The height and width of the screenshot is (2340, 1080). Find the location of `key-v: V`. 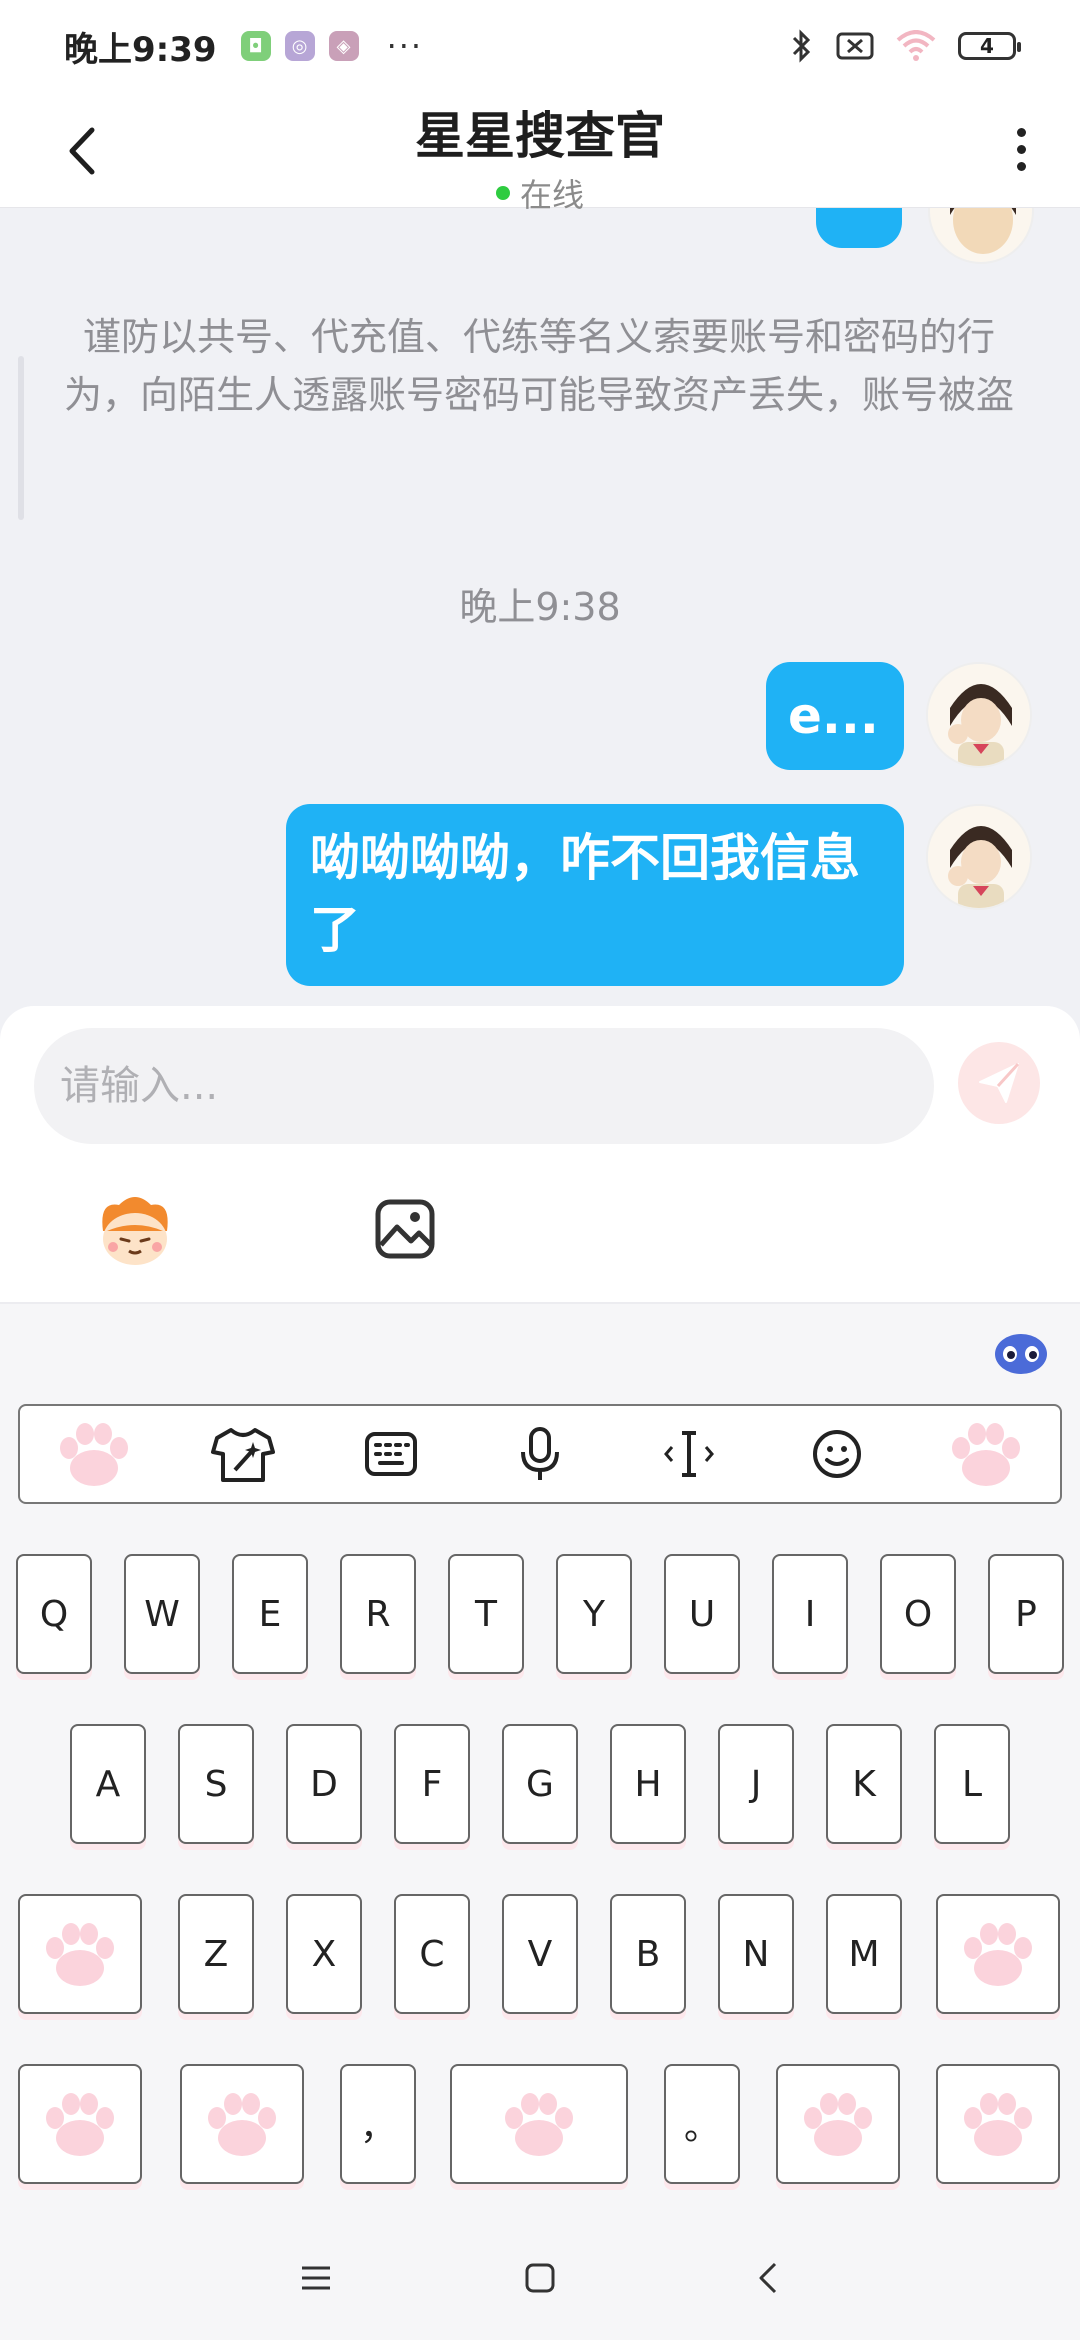

key-v: V is located at coordinates (540, 1954).